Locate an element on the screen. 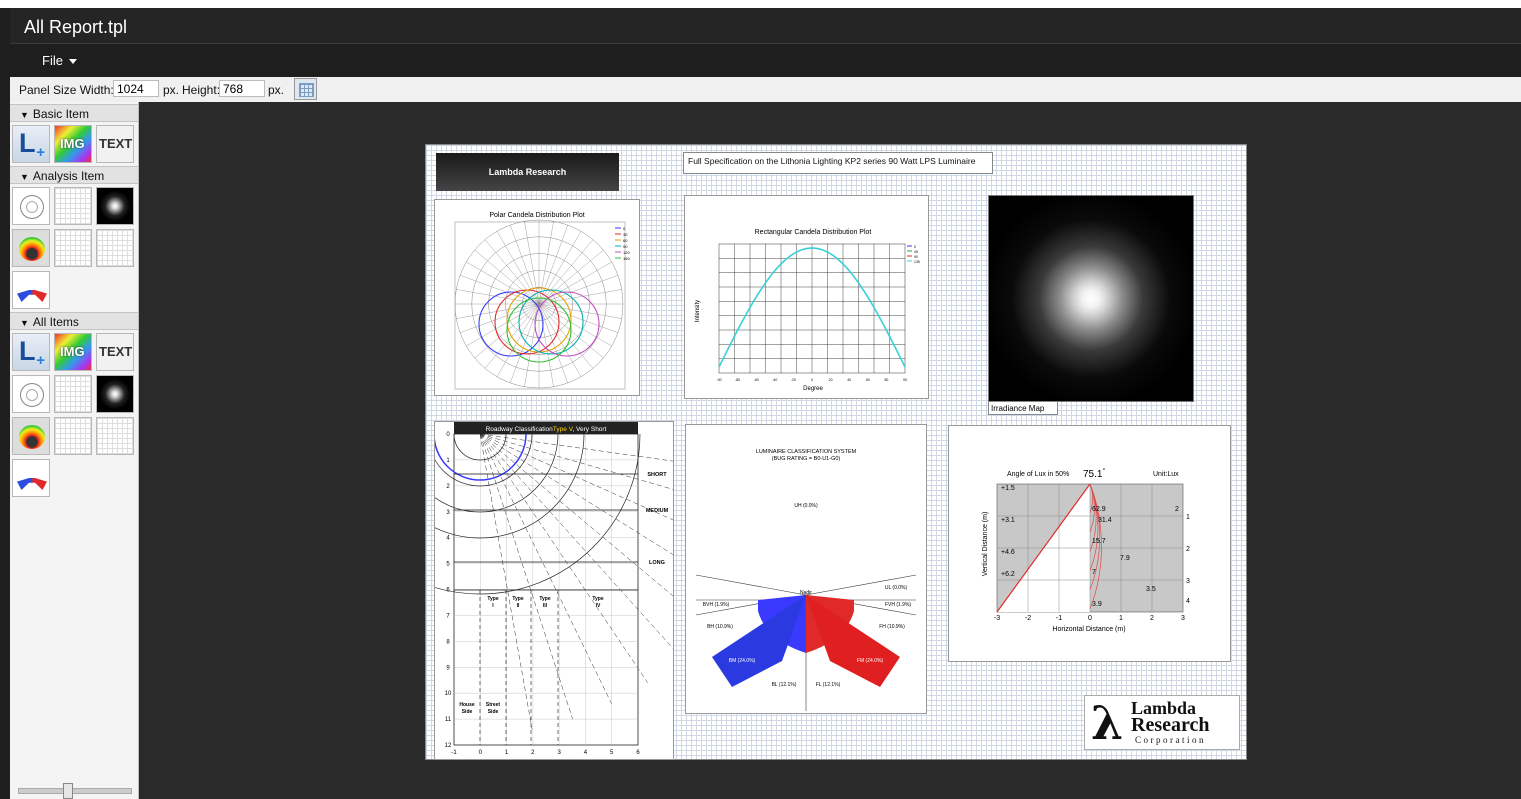  roadway-type-label: I is located at coordinates (493, 606).